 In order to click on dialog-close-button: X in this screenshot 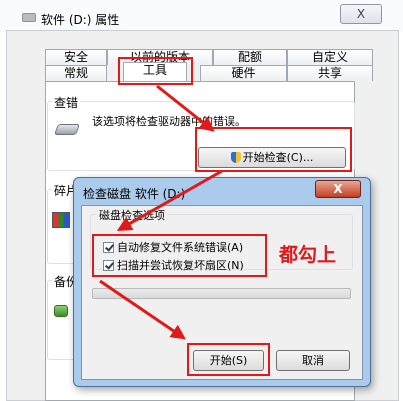, I will do `click(338, 189)`.